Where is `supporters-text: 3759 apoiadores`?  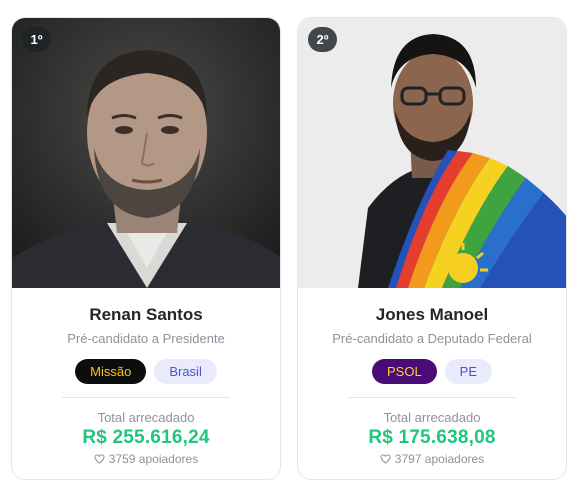
supporters-text: 3759 apoiadores is located at coordinates (153, 459).